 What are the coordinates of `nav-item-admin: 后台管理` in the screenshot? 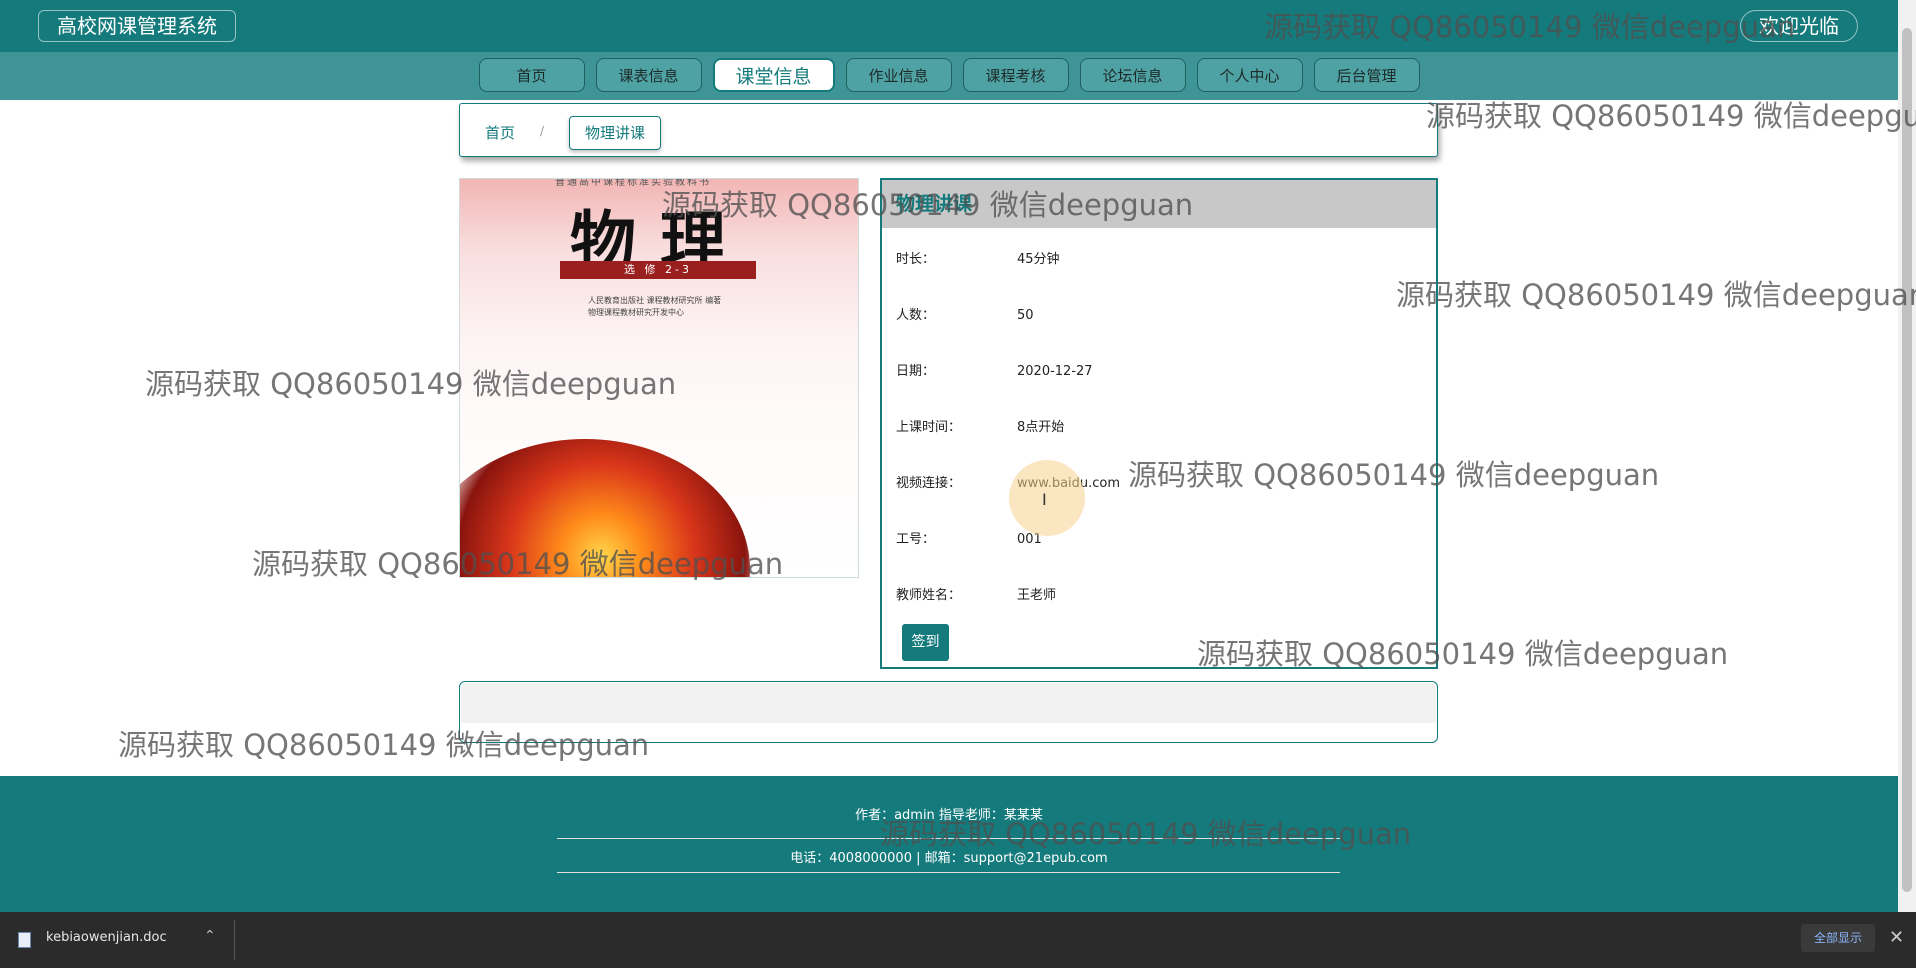 It's located at (1366, 75).